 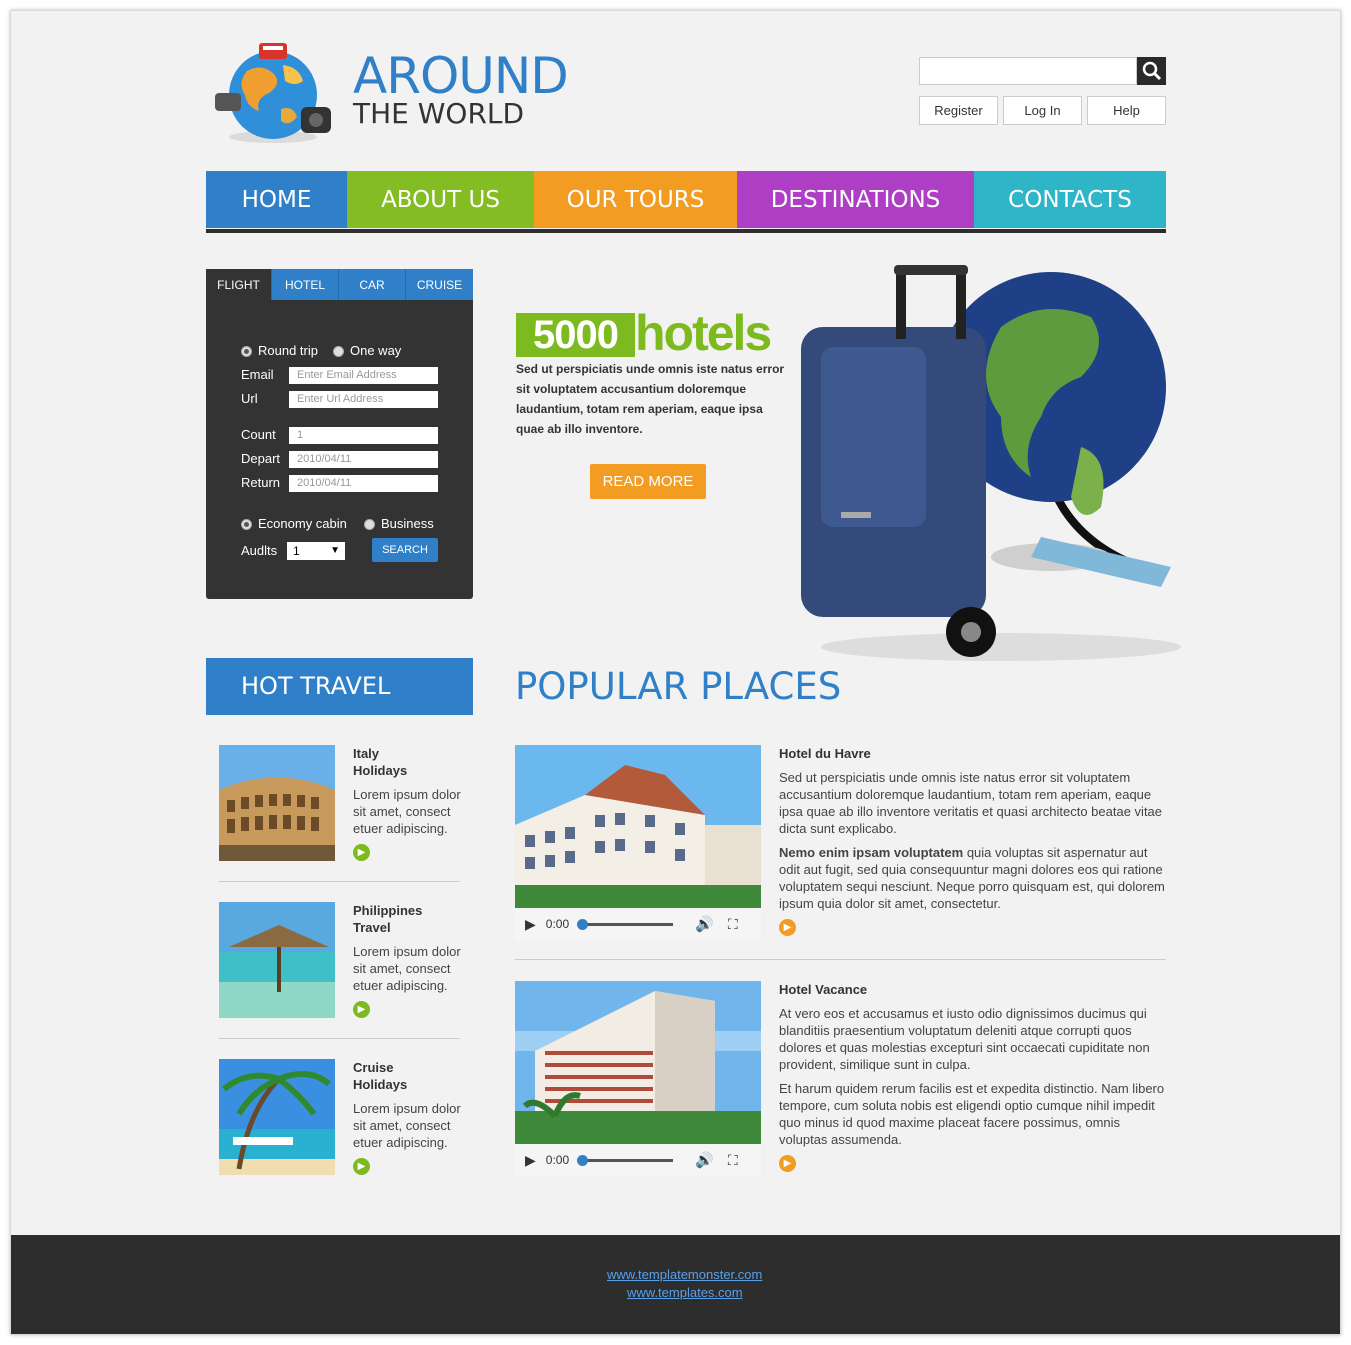 What do you see at coordinates (363, 483) in the screenshot?
I see `return-field: 2010/04/11` at bounding box center [363, 483].